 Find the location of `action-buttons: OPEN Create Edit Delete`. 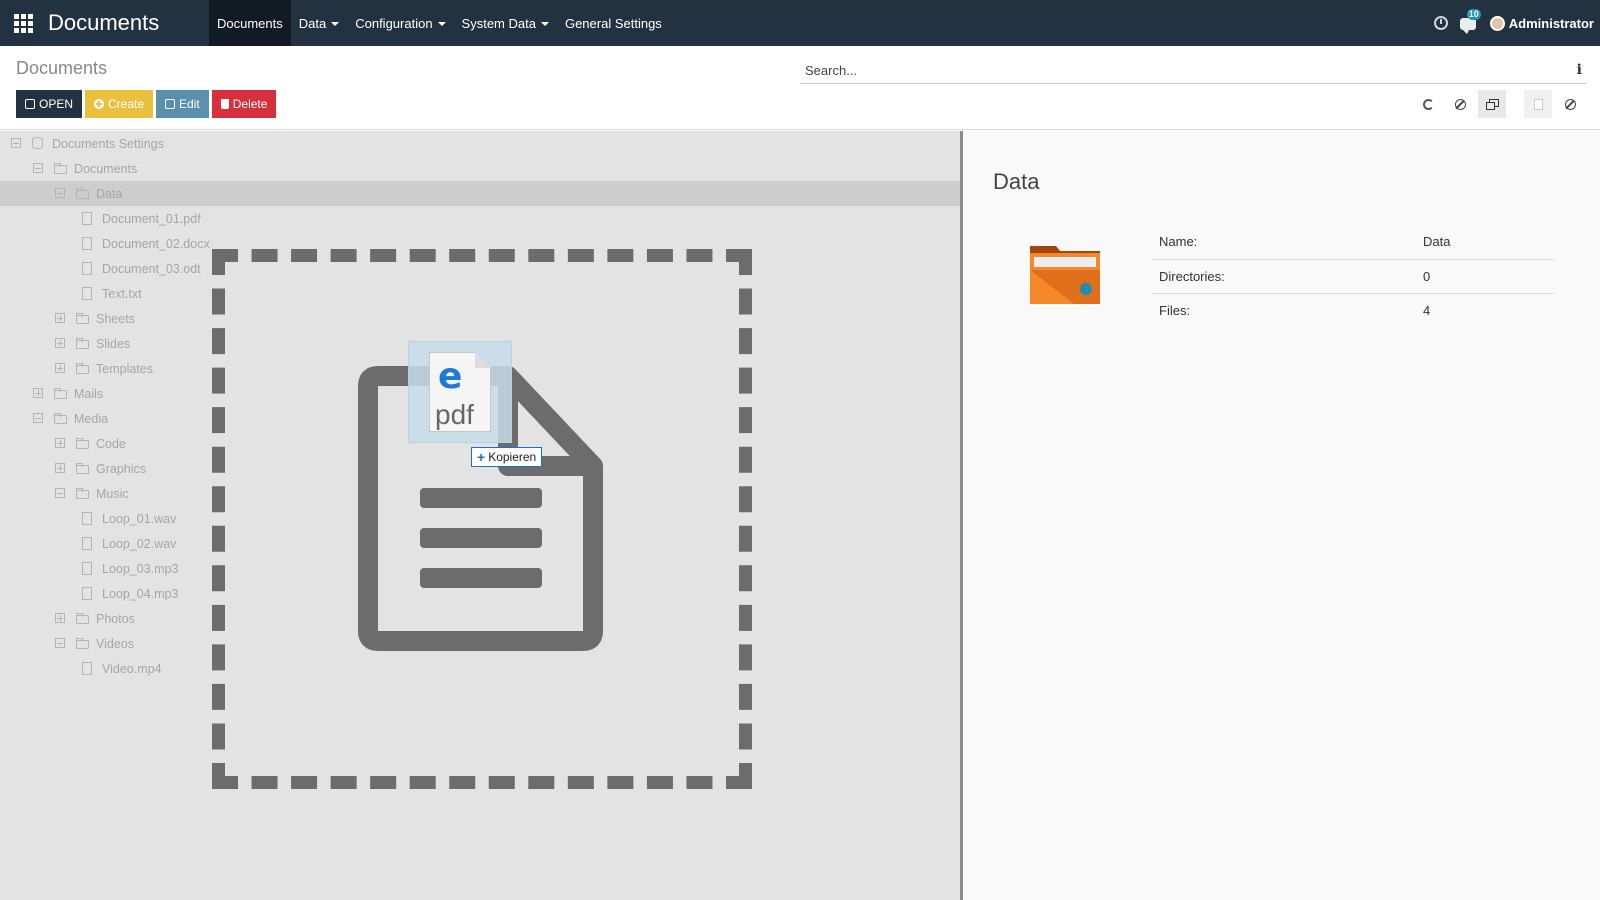

action-buttons: OPEN Create Edit Delete is located at coordinates (146, 104).